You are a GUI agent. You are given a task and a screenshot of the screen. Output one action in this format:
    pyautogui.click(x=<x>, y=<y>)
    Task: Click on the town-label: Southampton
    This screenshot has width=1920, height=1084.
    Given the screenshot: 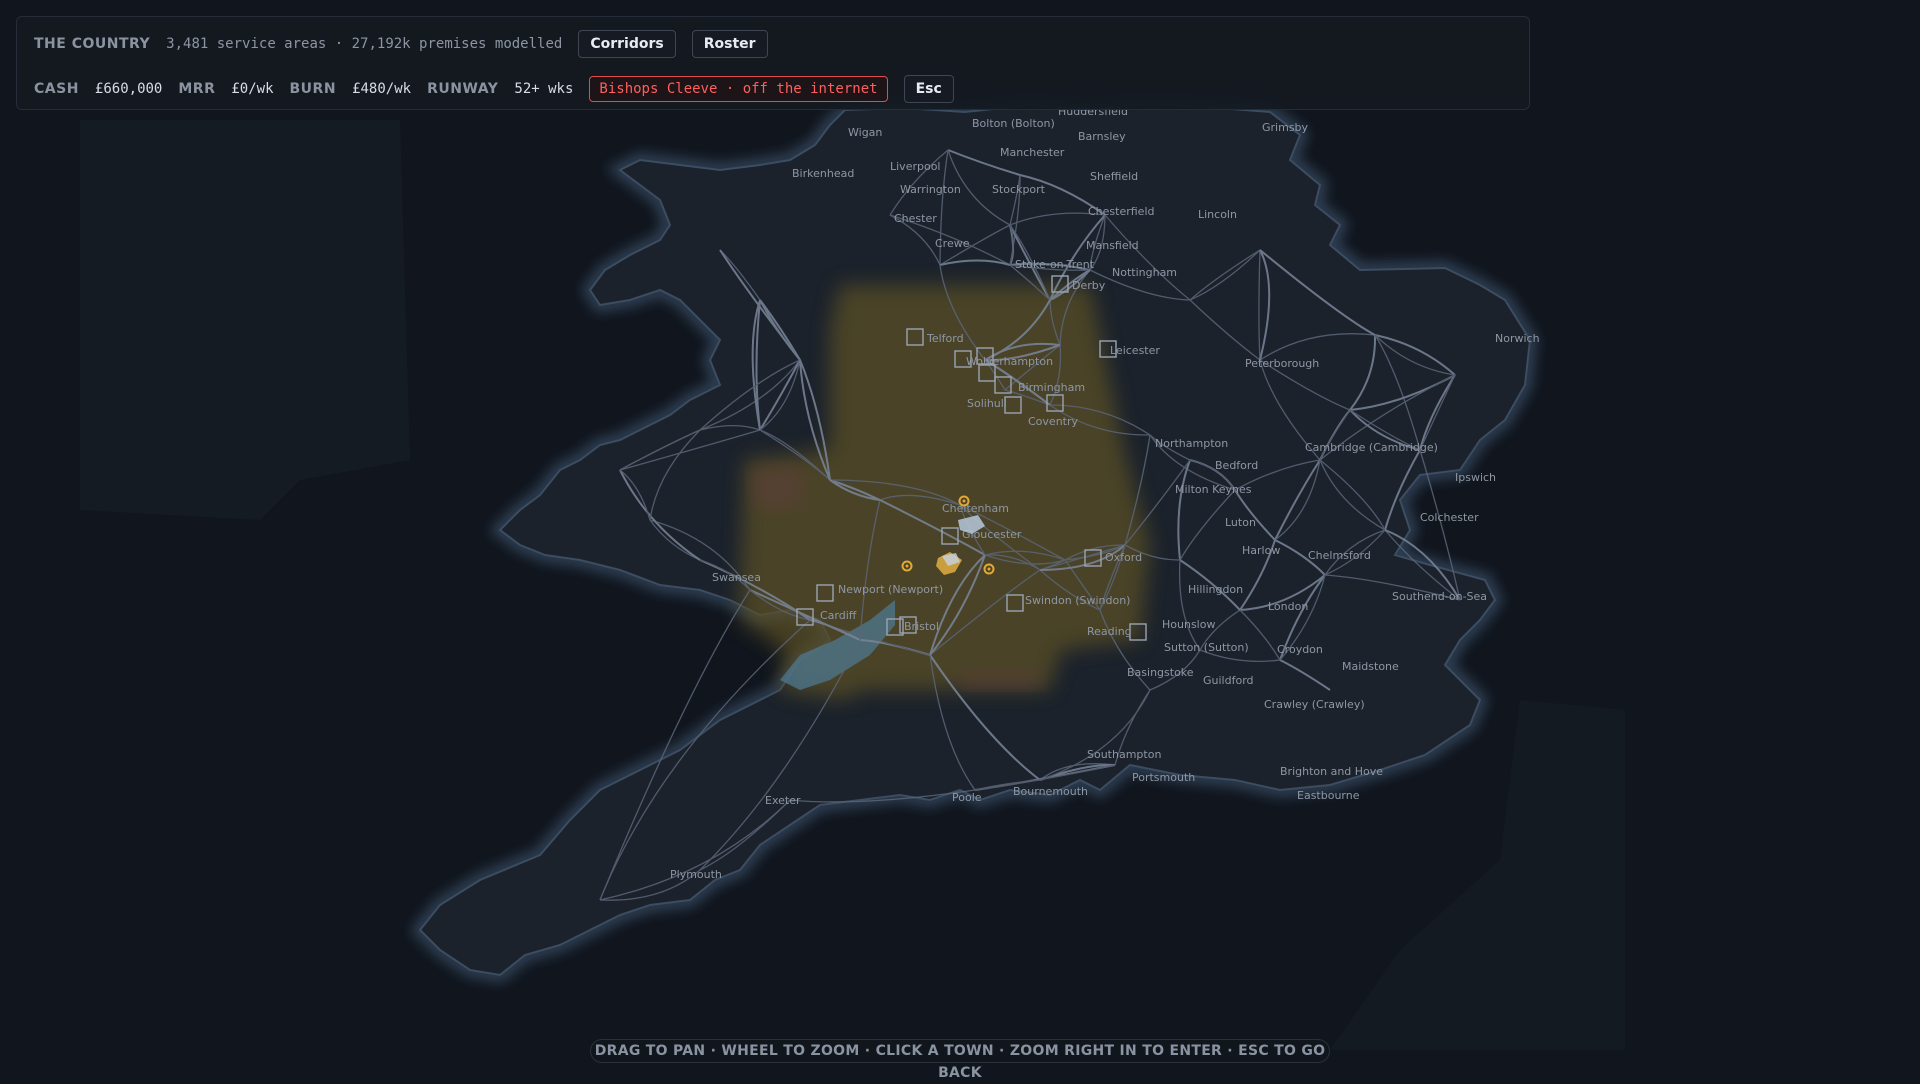 What is the action you would take?
    pyautogui.click(x=1124, y=754)
    